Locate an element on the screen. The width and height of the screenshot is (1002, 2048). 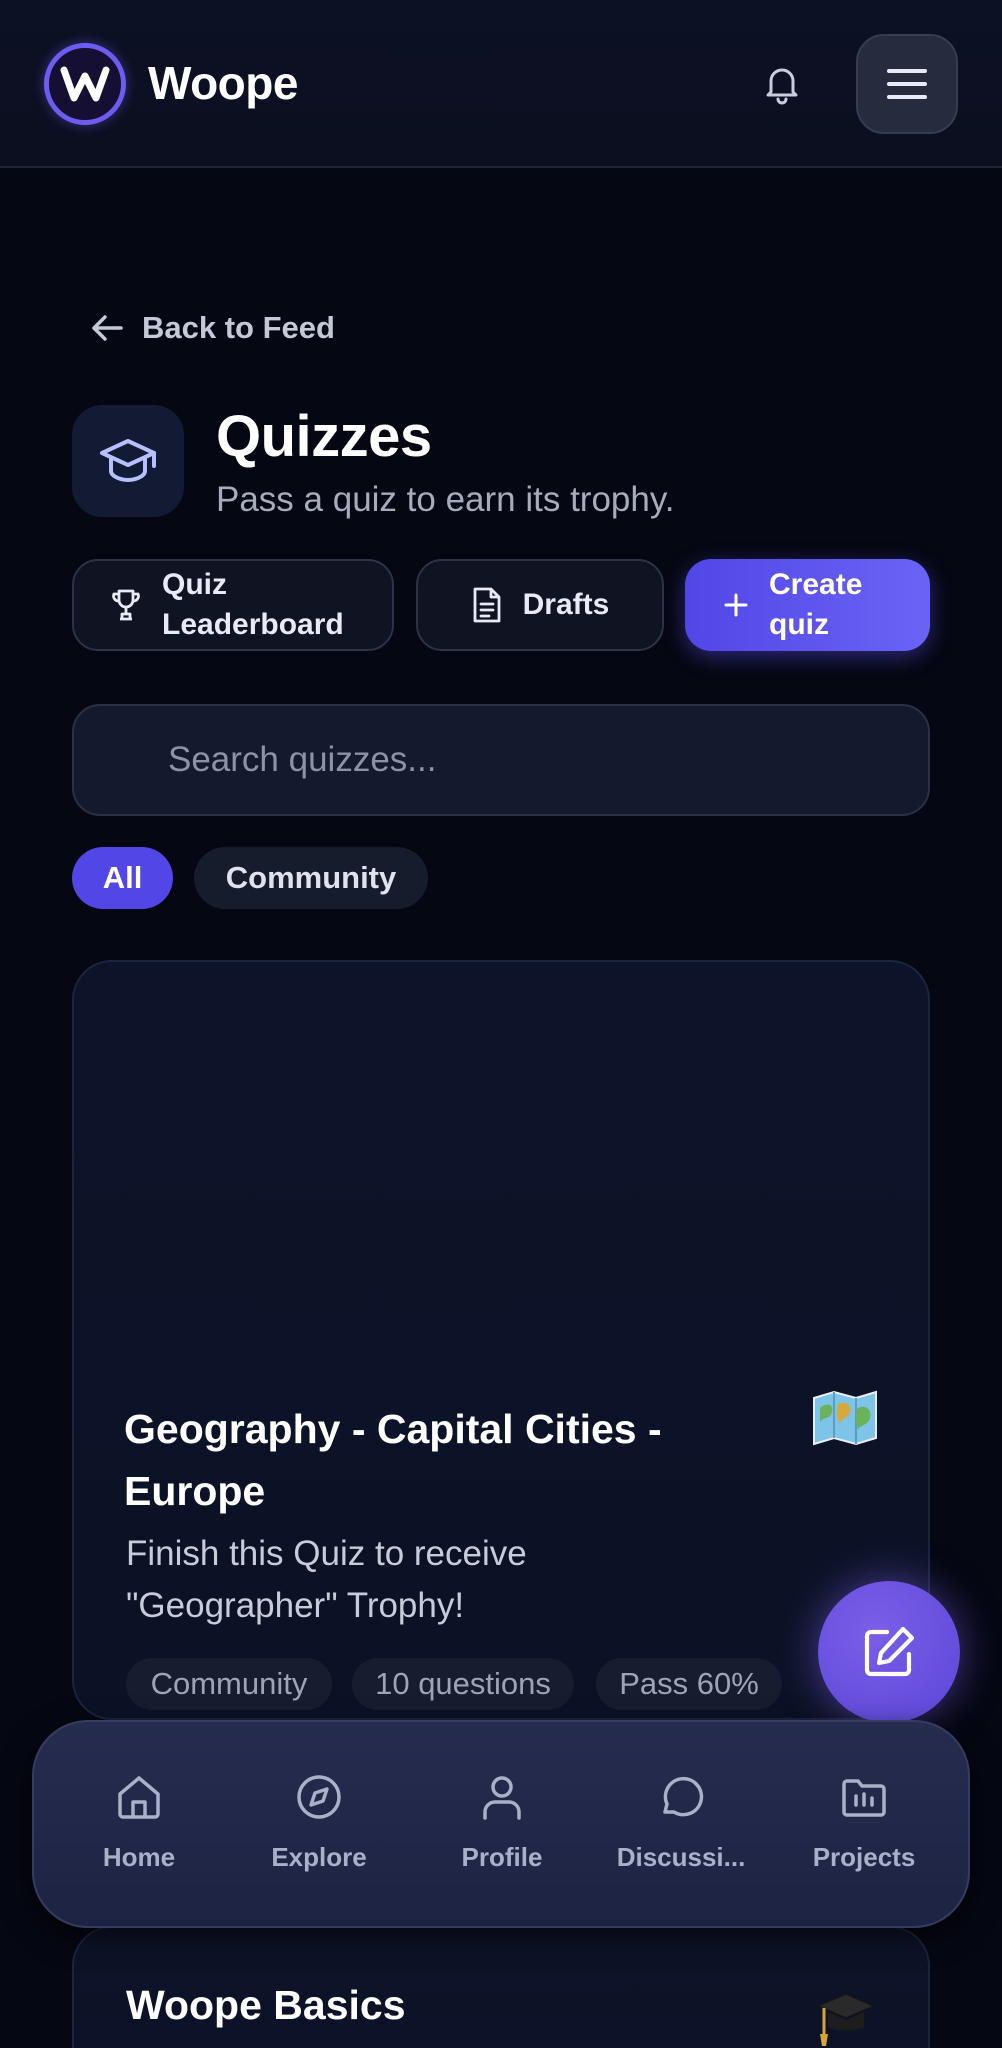
page-subtitle: Pass a quiz to earn its trophy. is located at coordinates (445, 499).